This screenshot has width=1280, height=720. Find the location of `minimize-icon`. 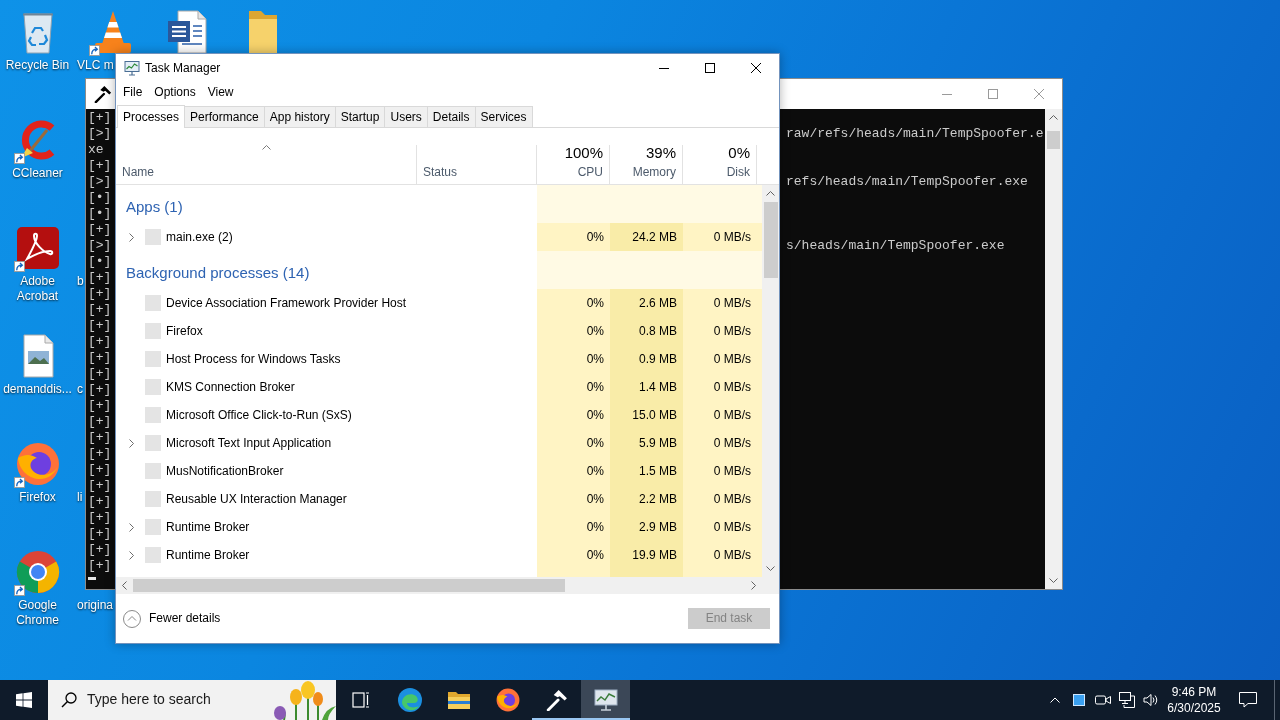

minimize-icon is located at coordinates (664, 68).